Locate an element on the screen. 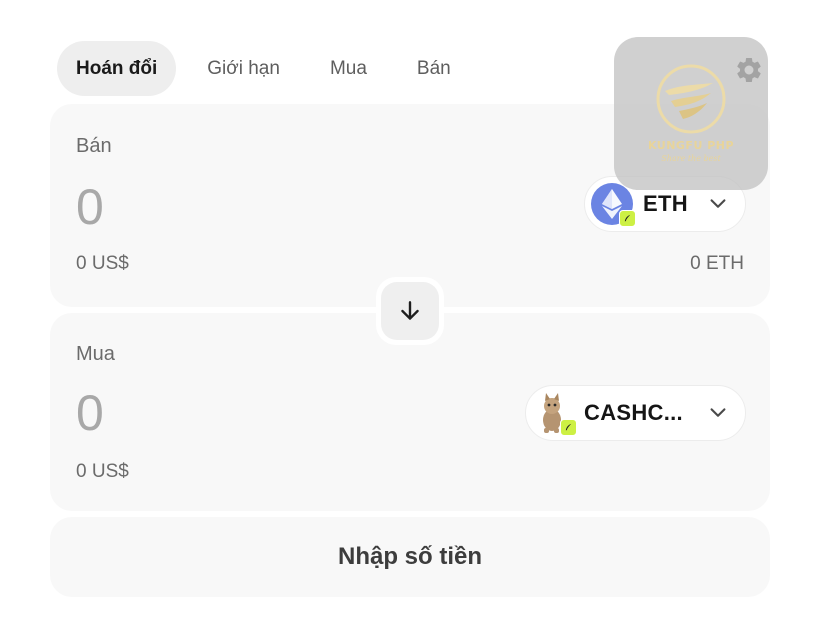 This screenshot has width=820, height=639. trade-mode-tabs: Hoán đổi Giới hạn Mua Bán is located at coordinates (269, 68).